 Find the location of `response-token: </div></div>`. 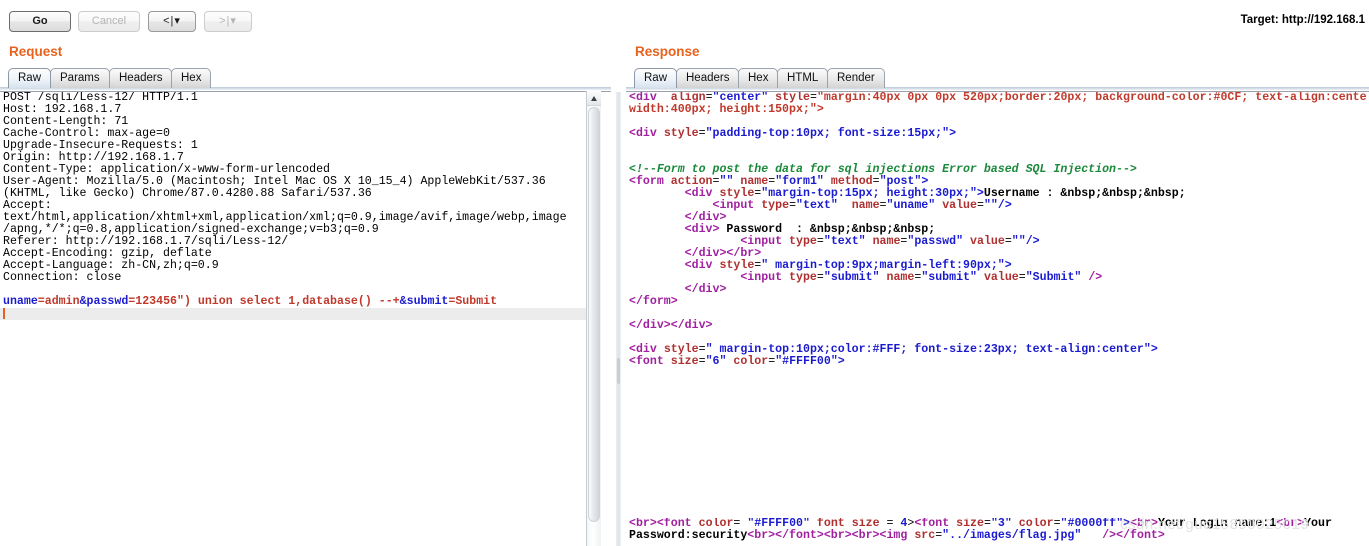

response-token: </div></div> is located at coordinates (671, 325).